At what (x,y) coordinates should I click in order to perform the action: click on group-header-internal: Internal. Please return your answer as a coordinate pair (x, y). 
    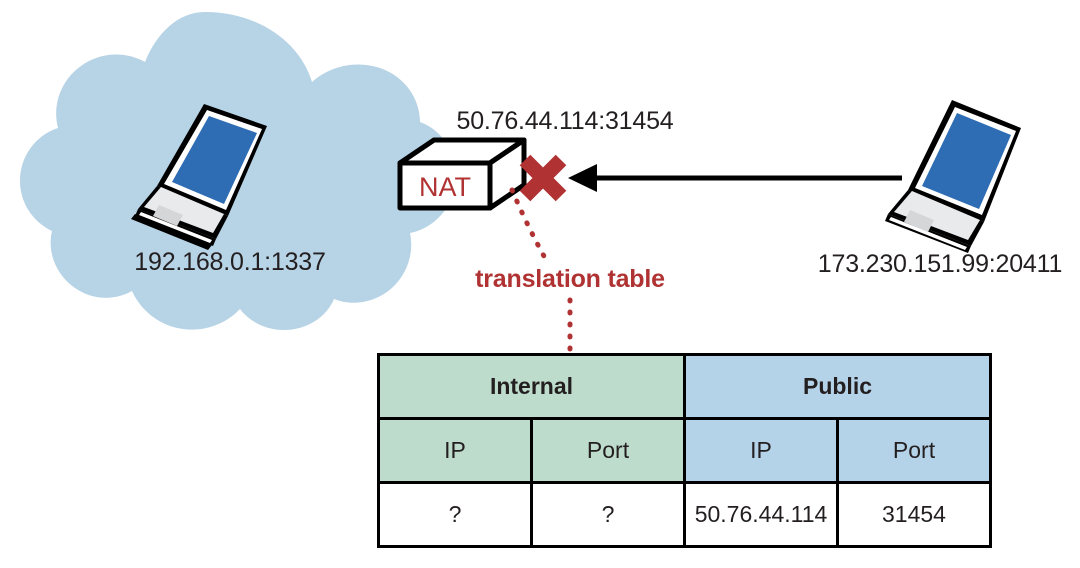
    Looking at the image, I should click on (531, 386).